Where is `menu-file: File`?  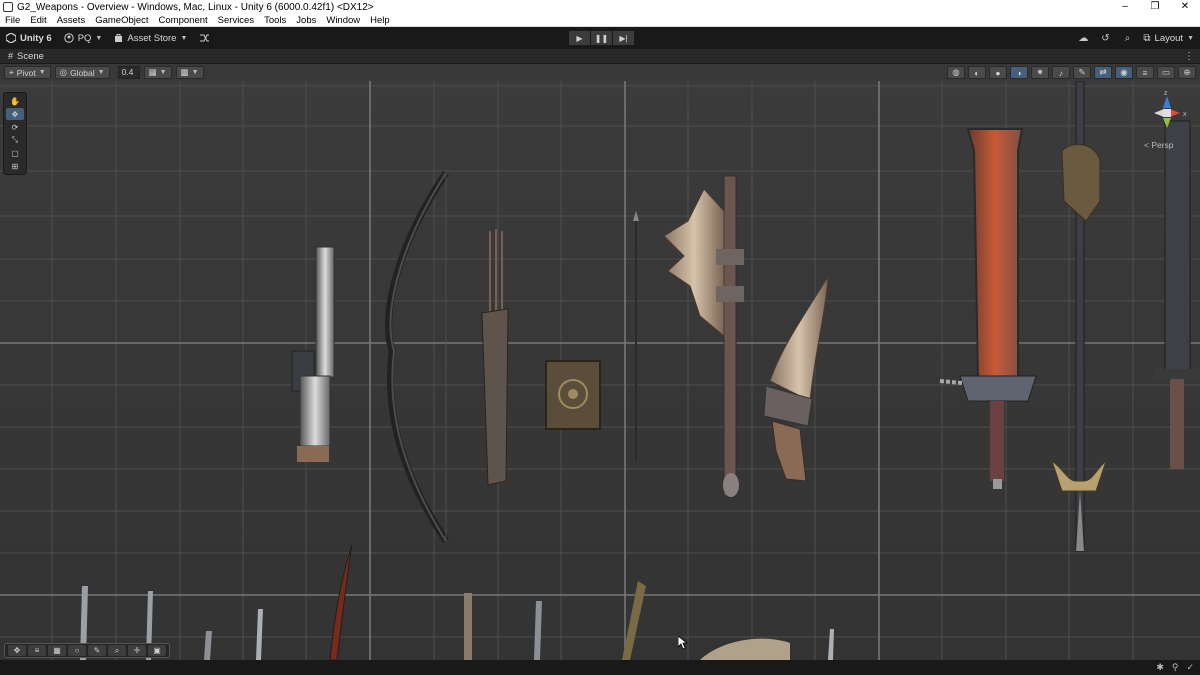 menu-file: File is located at coordinates (12, 20).